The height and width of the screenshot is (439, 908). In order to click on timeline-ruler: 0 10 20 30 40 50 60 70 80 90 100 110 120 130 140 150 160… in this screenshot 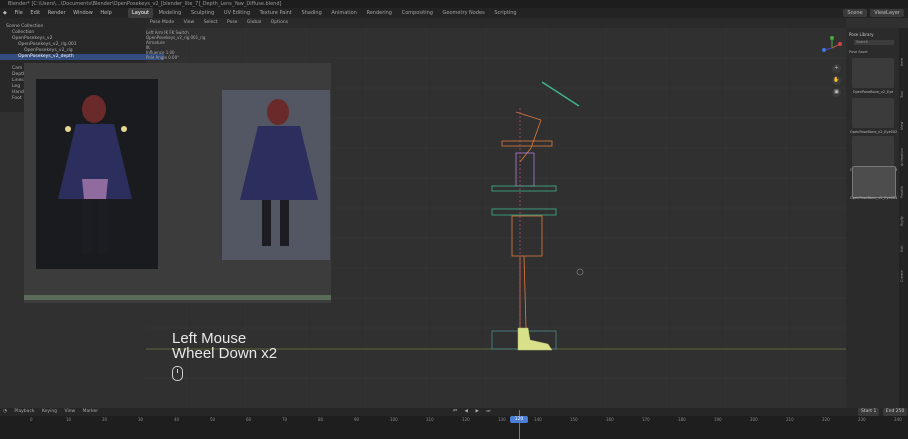, I will do `click(454, 420)`.